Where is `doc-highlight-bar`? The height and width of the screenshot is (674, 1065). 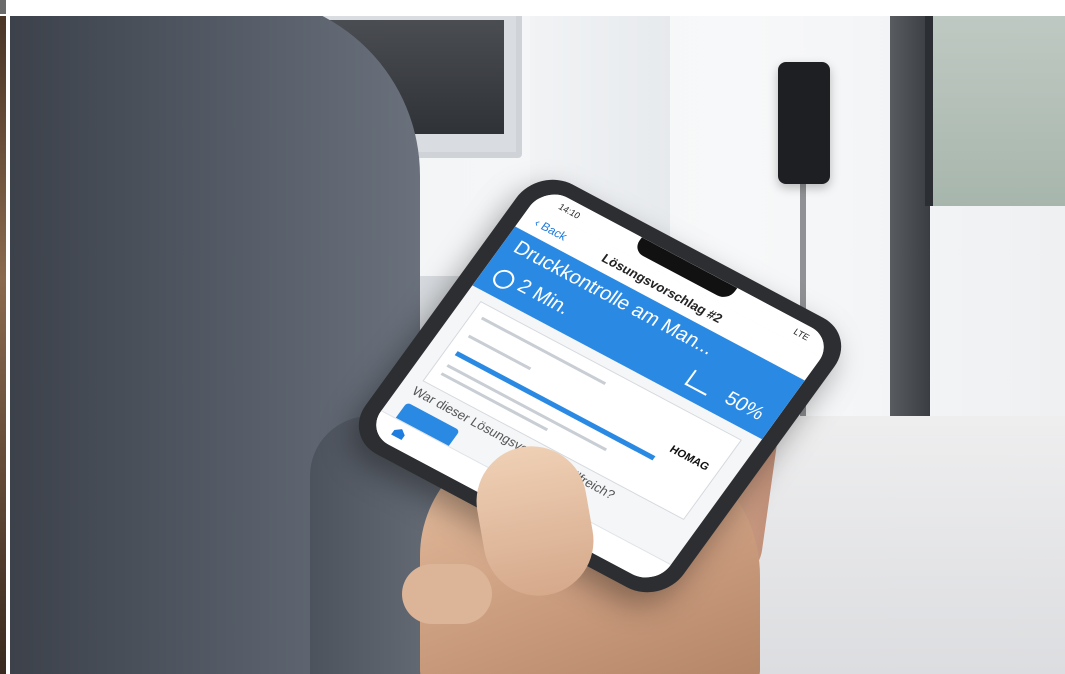
doc-highlight-bar is located at coordinates (555, 406).